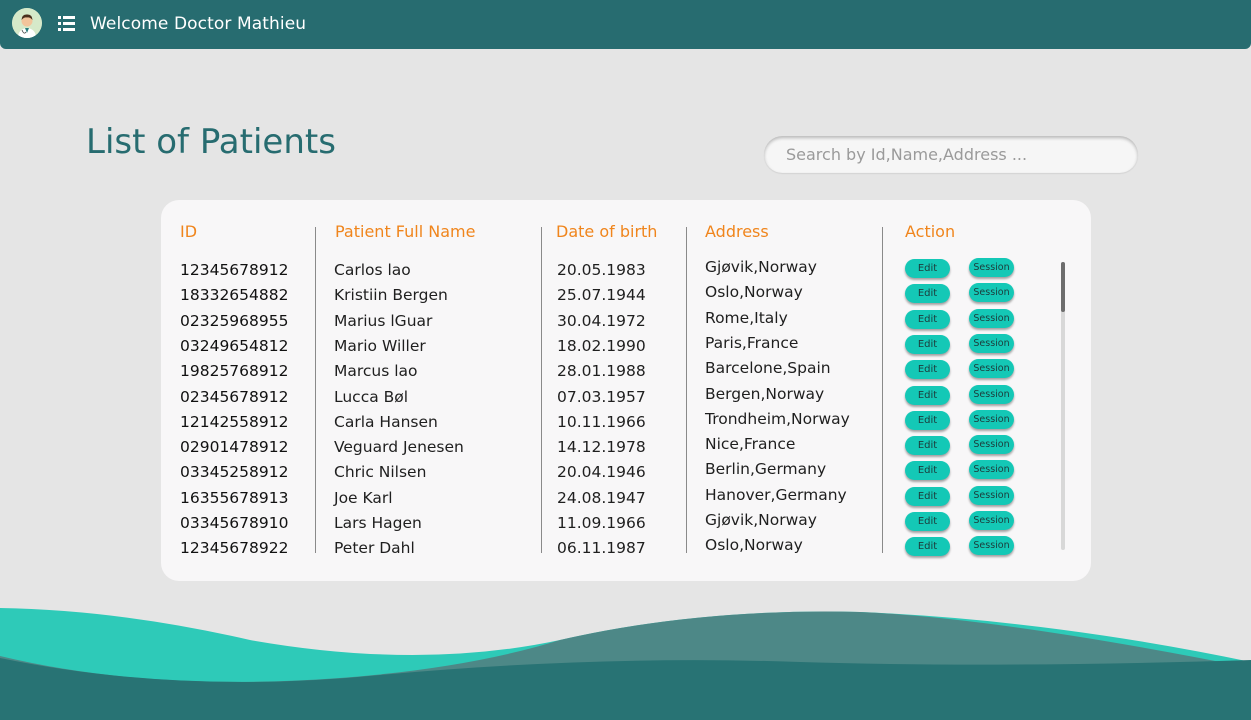 Image resolution: width=1251 pixels, height=720 pixels. Describe the element at coordinates (399, 447) in the screenshot. I see `patient-name: Veguard Jenesen` at that location.